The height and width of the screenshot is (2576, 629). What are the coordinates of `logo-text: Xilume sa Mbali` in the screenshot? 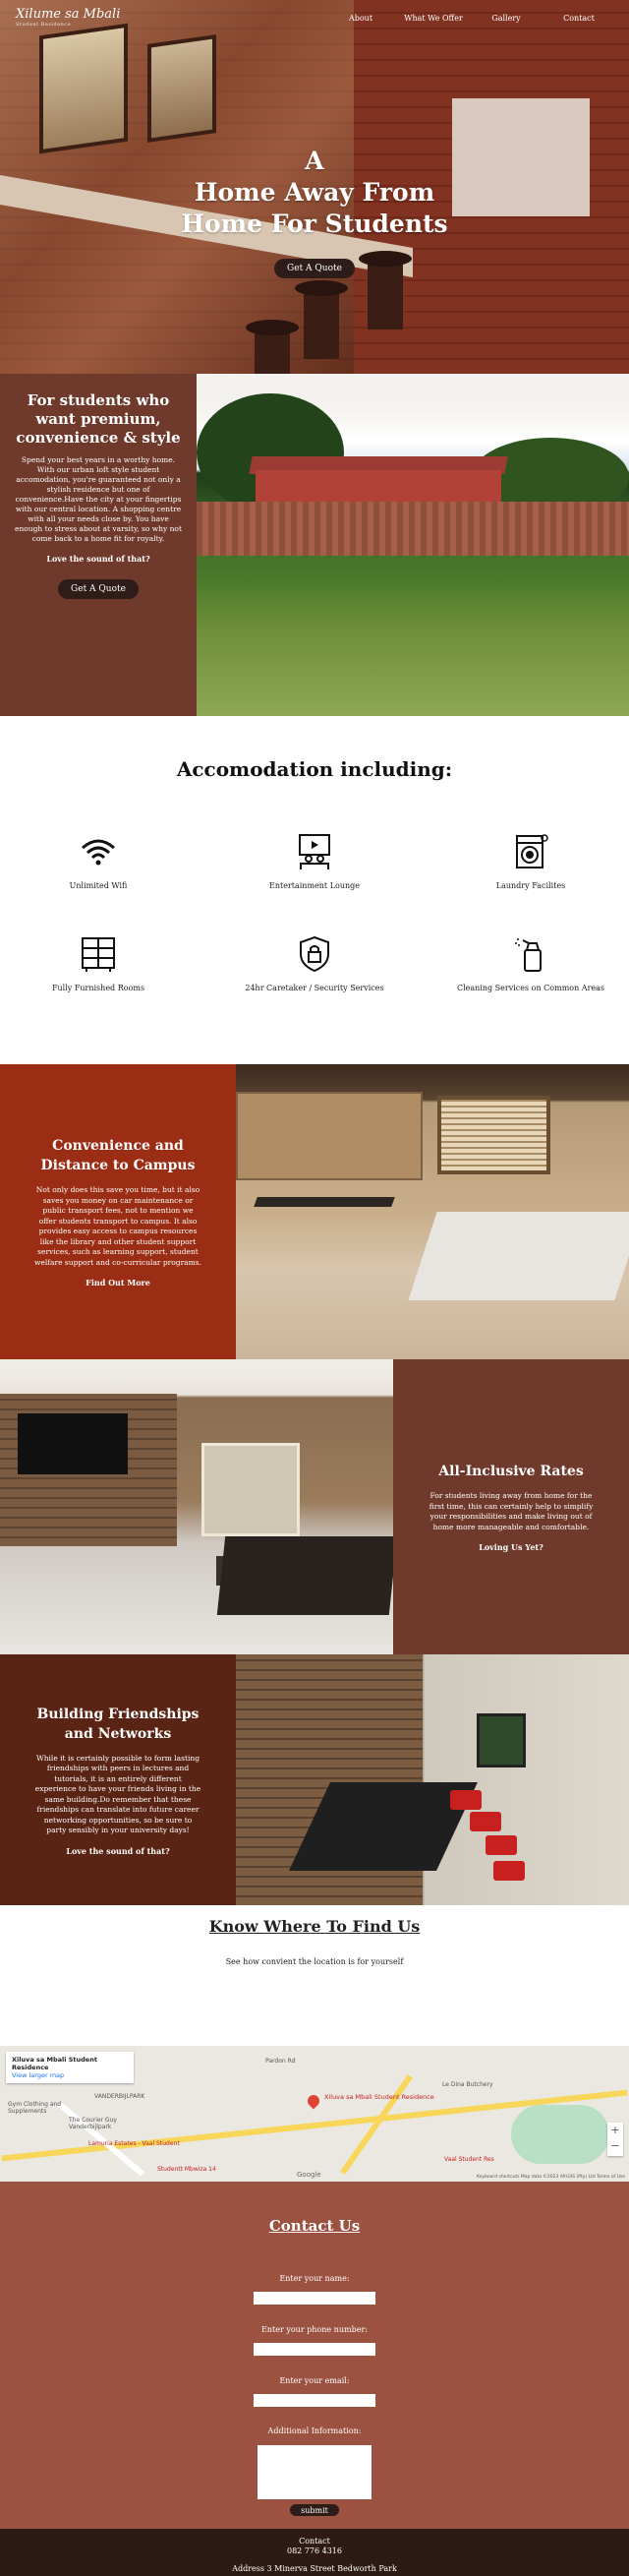 It's located at (68, 14).